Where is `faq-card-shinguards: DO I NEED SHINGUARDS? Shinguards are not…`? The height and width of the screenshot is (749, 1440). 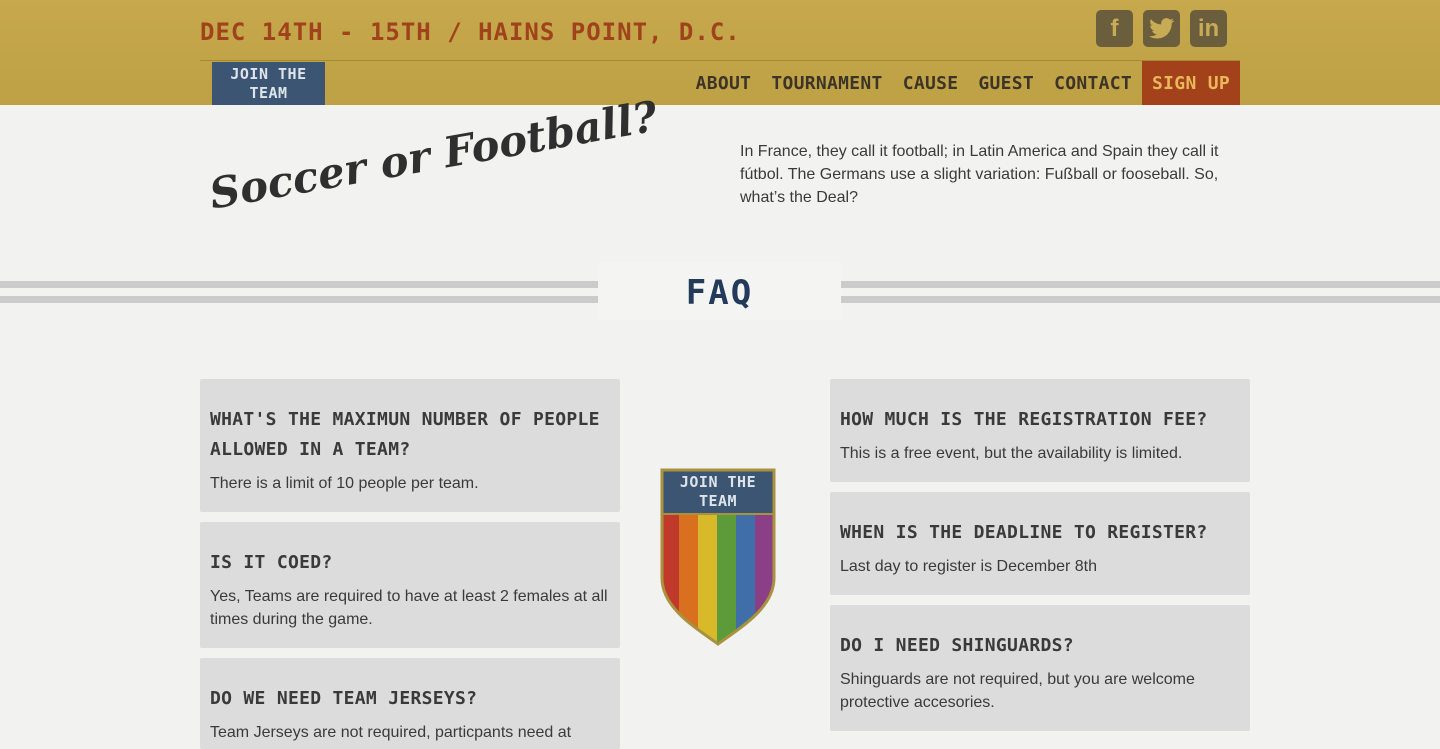
faq-card-shinguards: DO I NEED SHINGUARDS? Shinguards are not… is located at coordinates (1040, 668).